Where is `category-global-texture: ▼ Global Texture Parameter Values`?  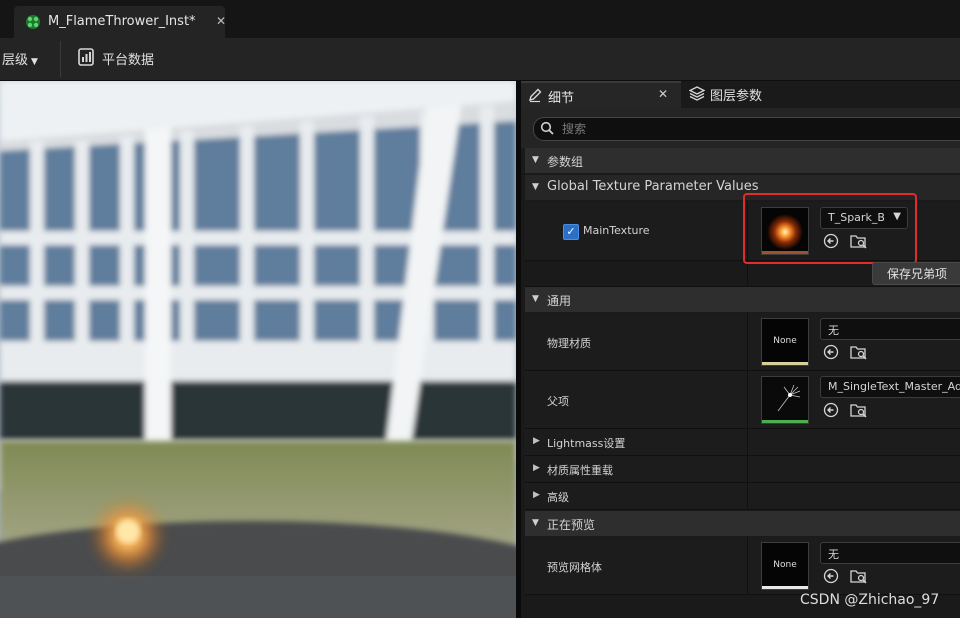
category-global-texture: ▼ Global Texture Parameter Values is located at coordinates (742, 187).